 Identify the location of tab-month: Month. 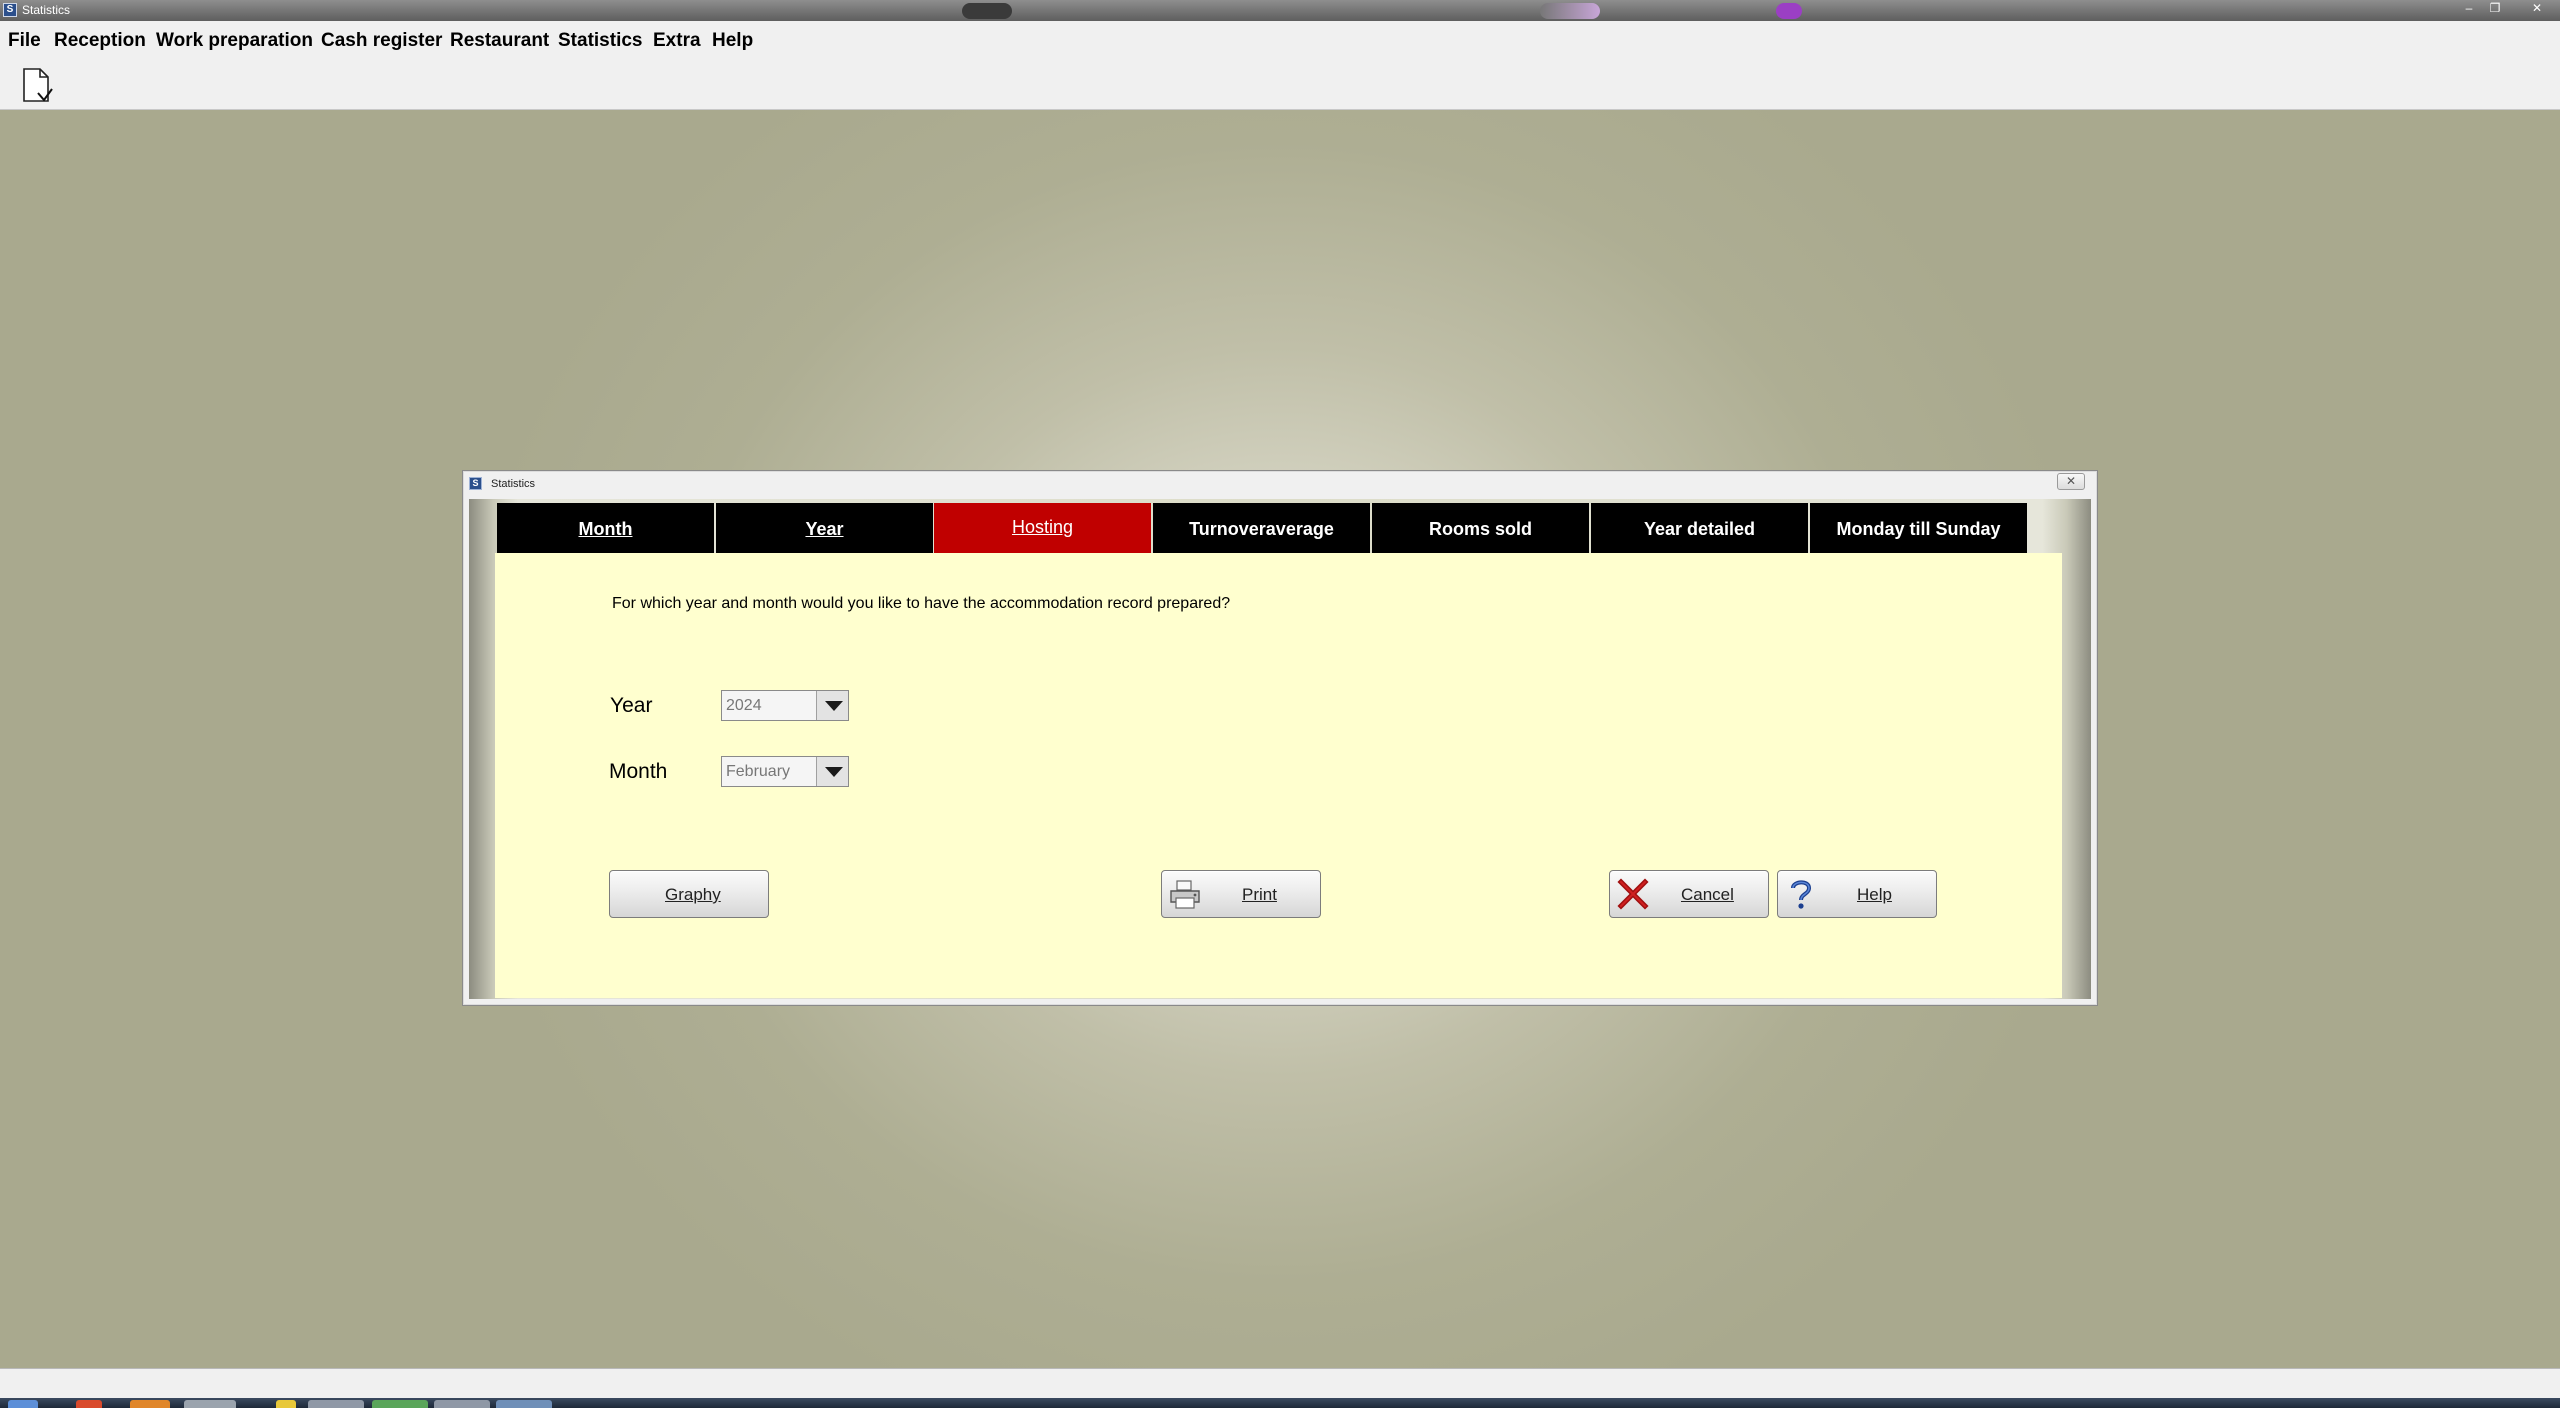
(605, 528).